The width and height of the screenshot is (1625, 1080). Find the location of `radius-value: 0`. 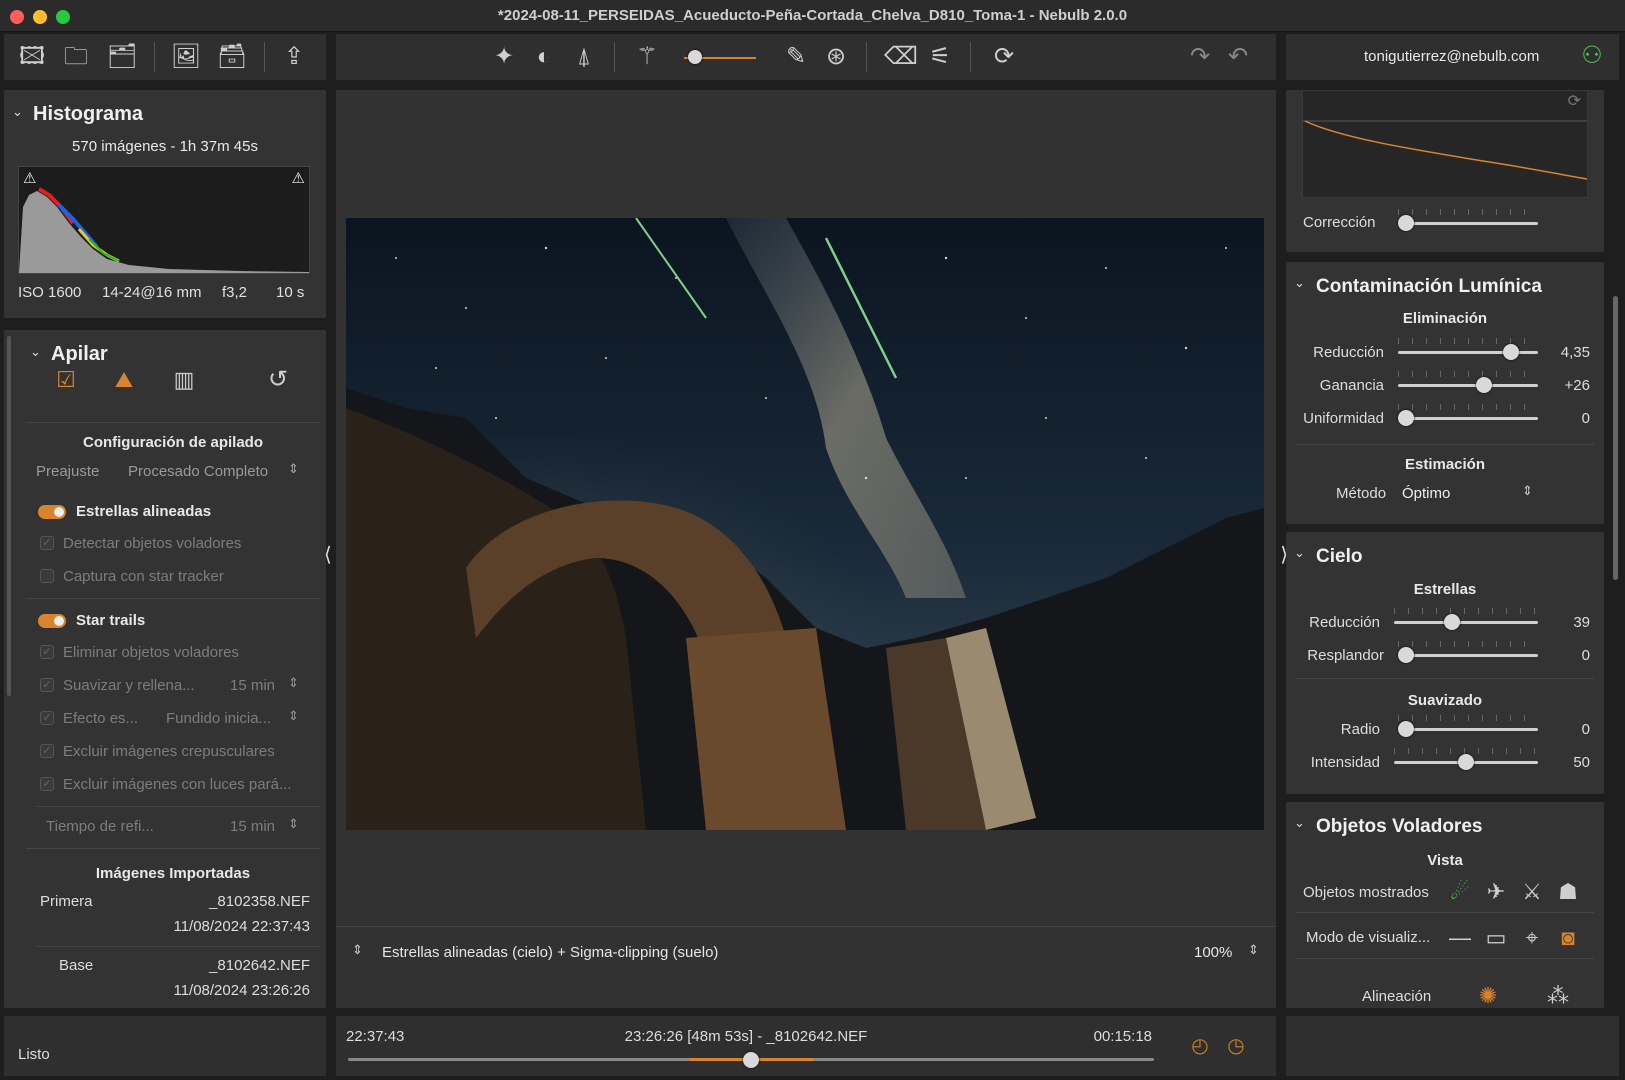

radius-value: 0 is located at coordinates (1585, 729).